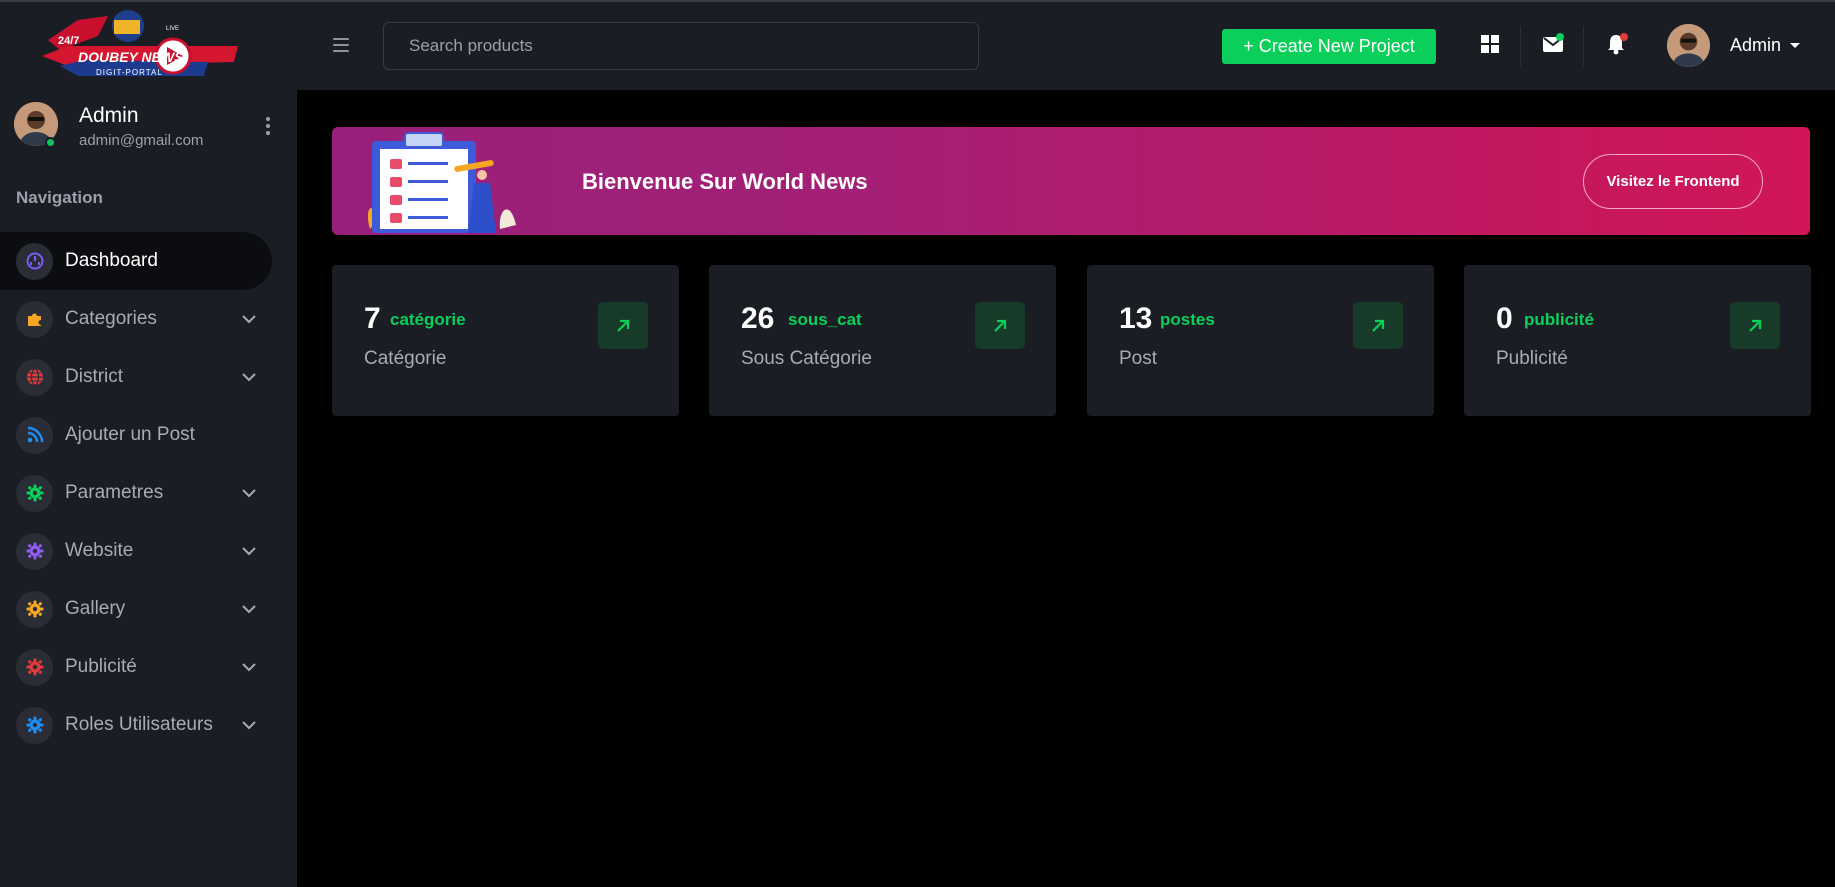  What do you see at coordinates (148, 667) in the screenshot?
I see `sidebar-item-publicite: Publicité` at bounding box center [148, 667].